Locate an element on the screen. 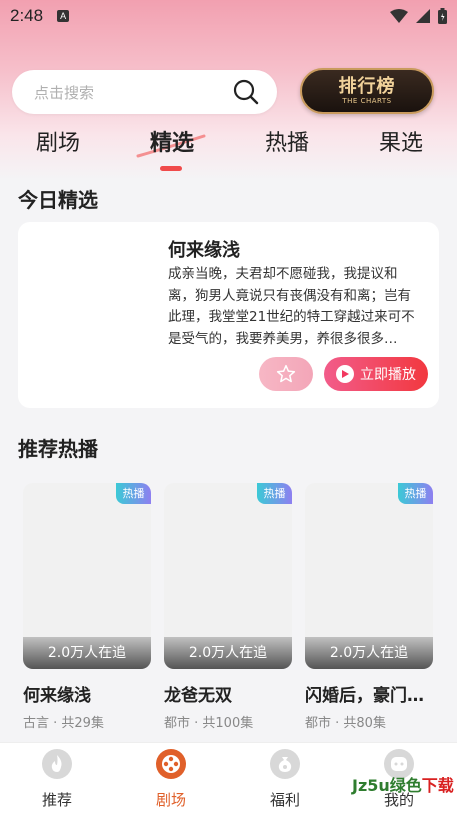  battery-icon is located at coordinates (442, 16).